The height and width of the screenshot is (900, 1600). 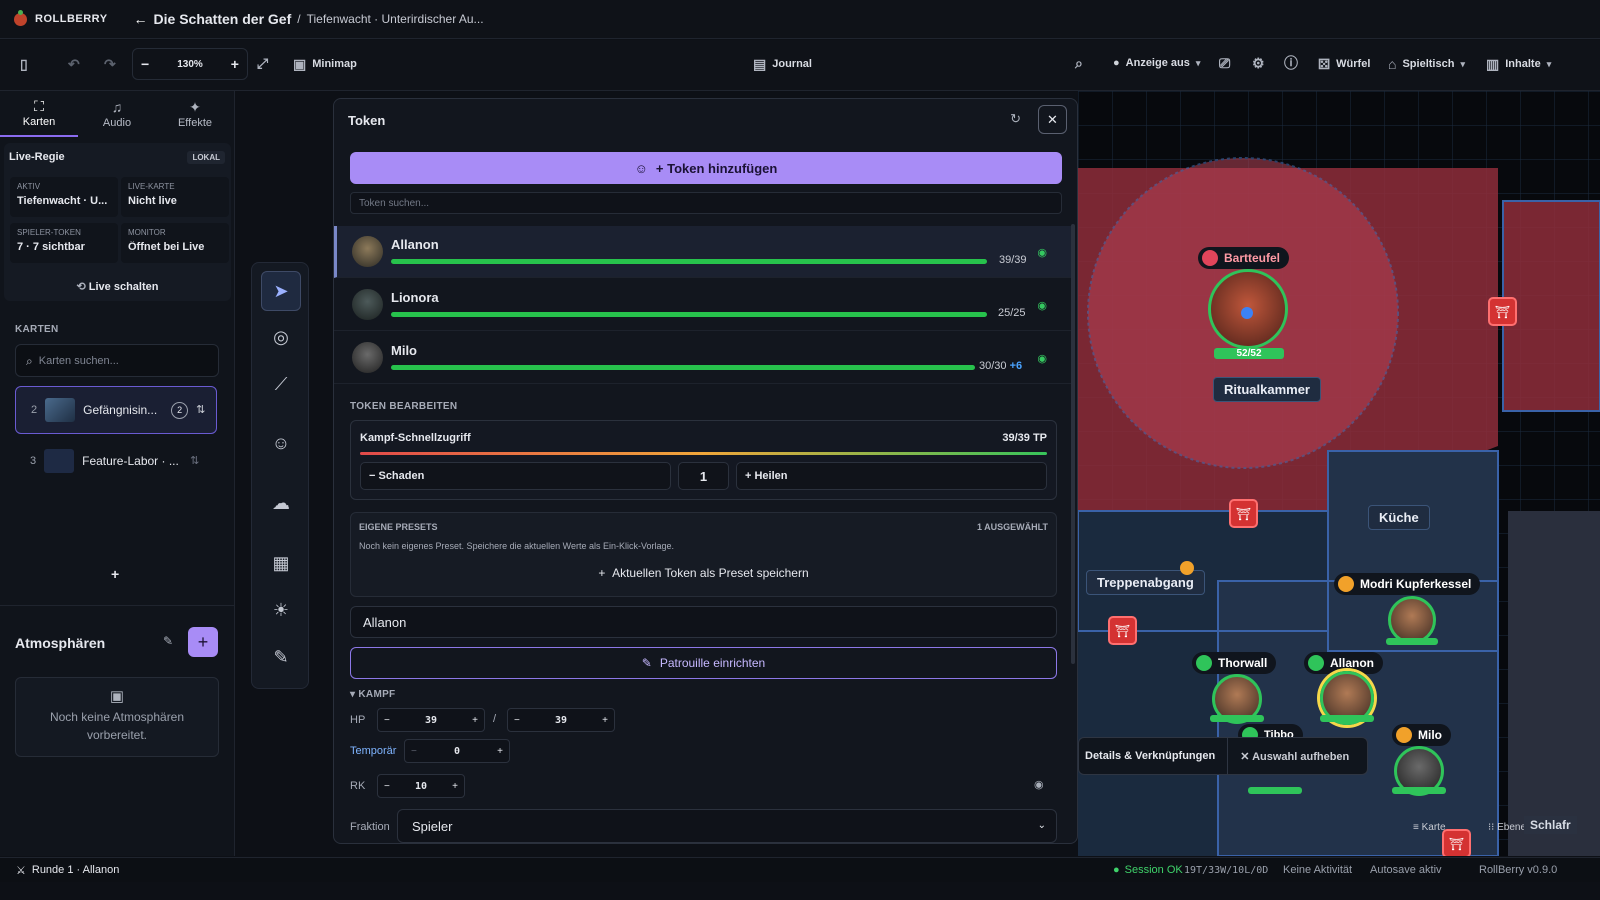 I want to click on target-icon: ◎, so click(x=281, y=337).